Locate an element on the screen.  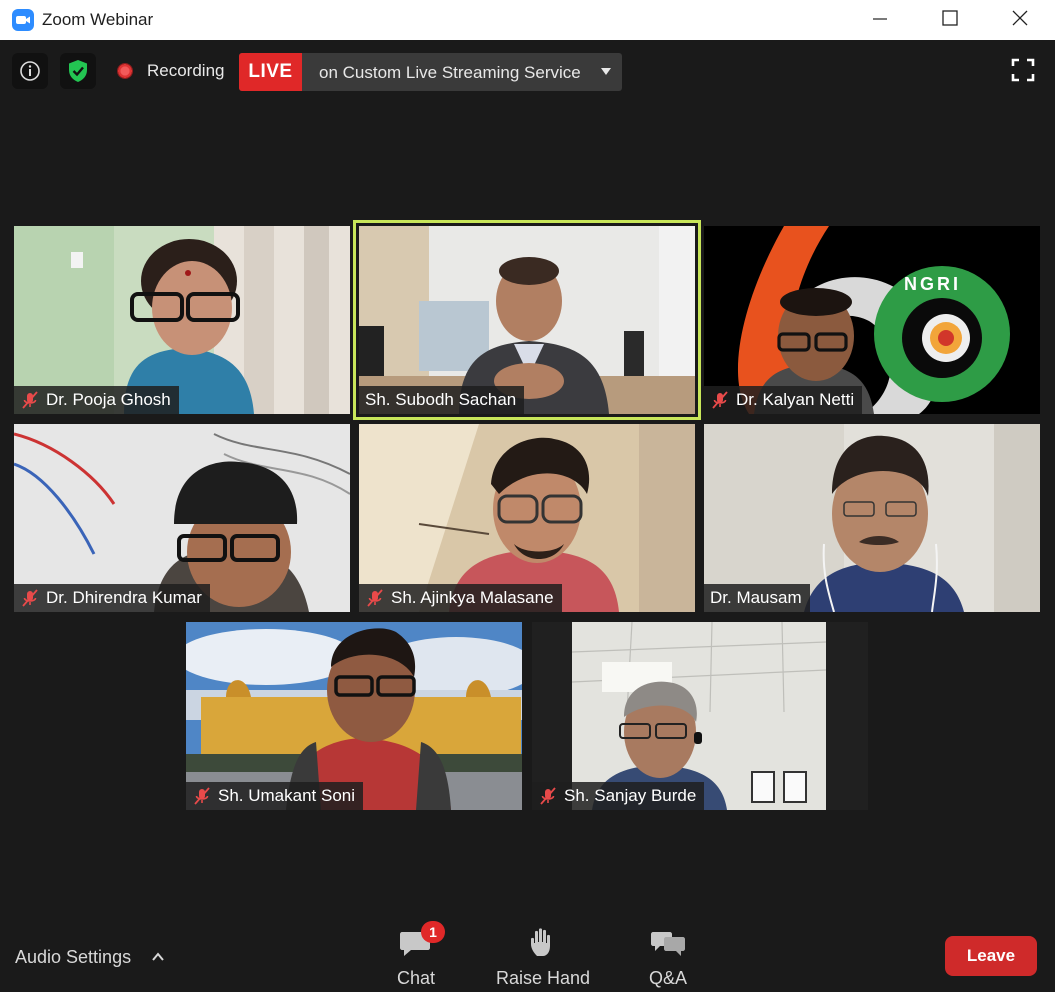
raise-hand-icon is located at coordinates (540, 942).